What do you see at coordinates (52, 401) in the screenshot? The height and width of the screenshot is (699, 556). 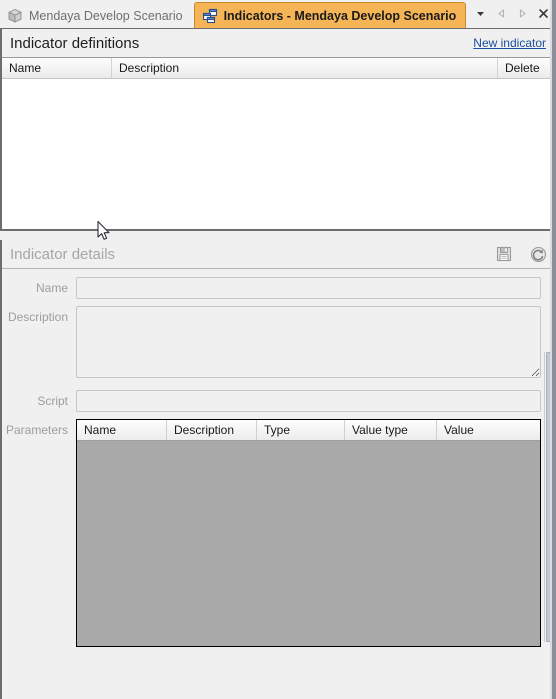 I see `label-script: Script` at bounding box center [52, 401].